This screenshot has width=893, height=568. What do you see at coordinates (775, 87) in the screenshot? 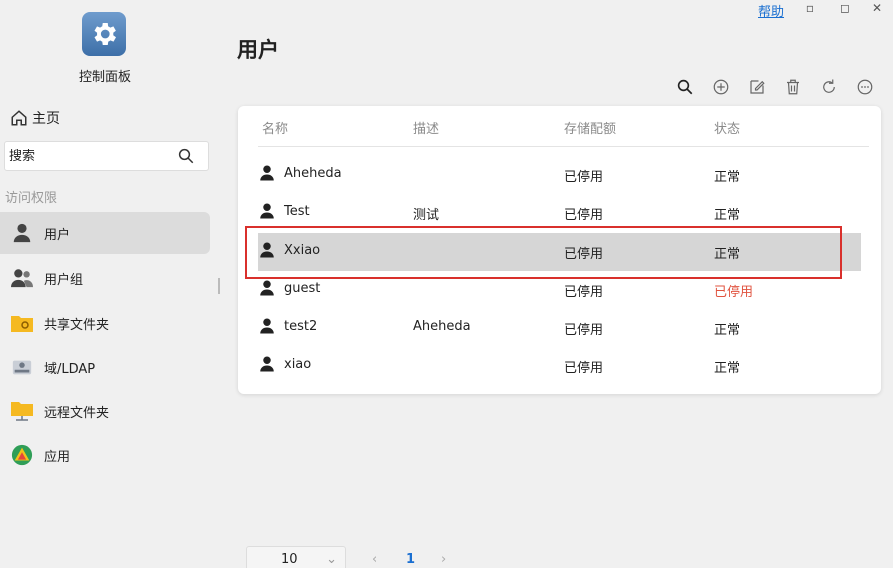
I see `toolbar` at bounding box center [775, 87].